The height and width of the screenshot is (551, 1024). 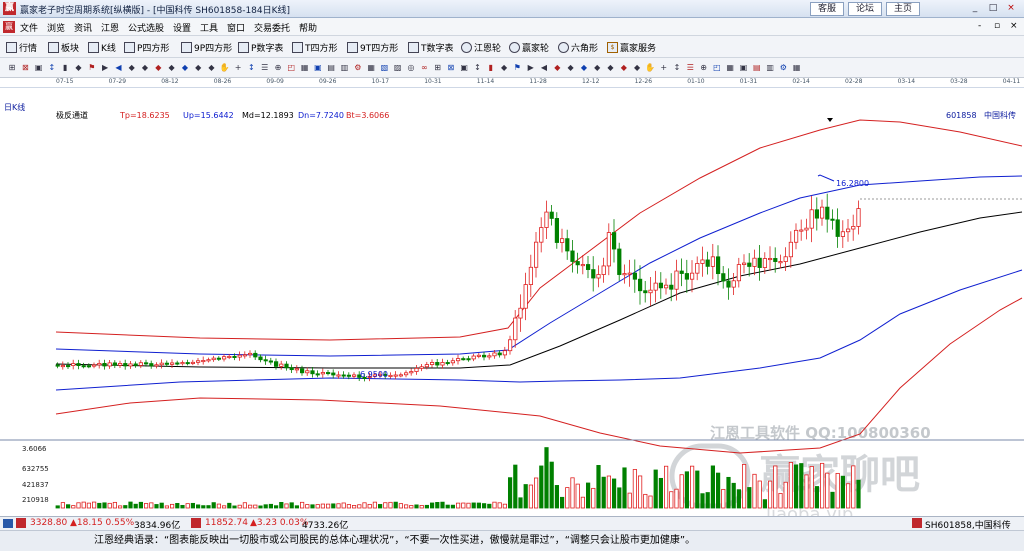 I want to click on drawing-tool-icon: ▧, so click(x=384, y=67).